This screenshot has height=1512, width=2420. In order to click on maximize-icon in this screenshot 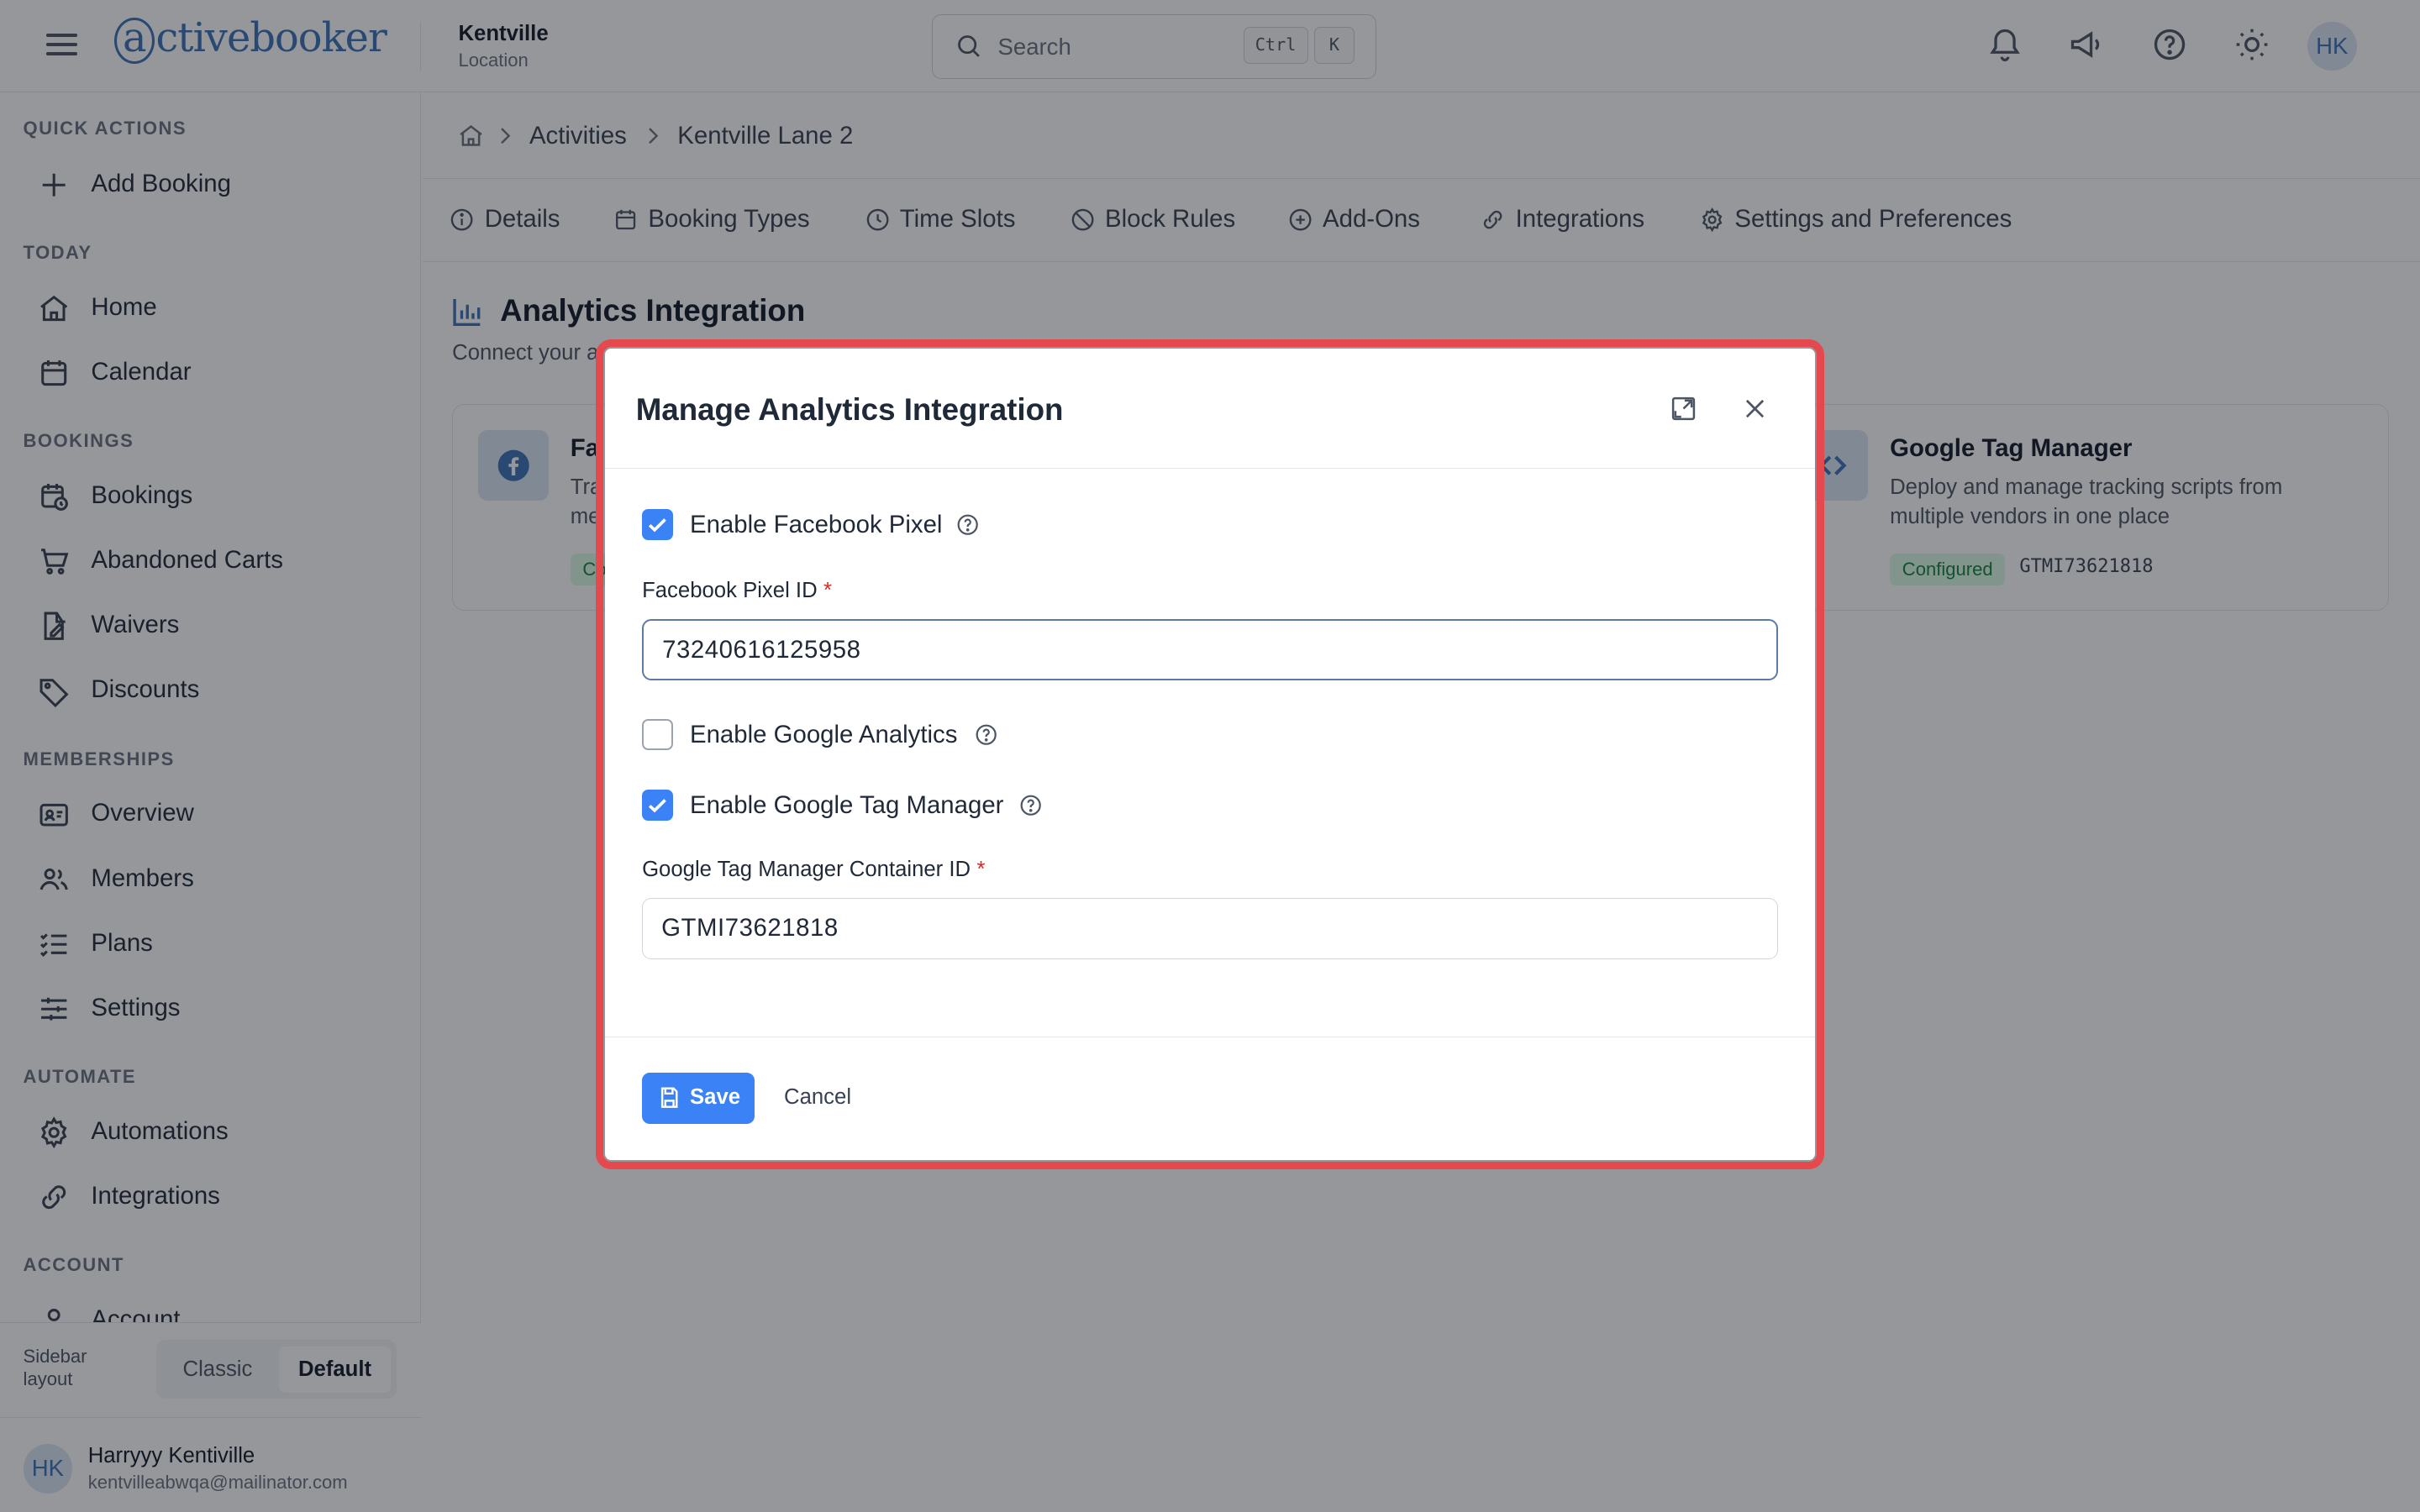, I will do `click(1683, 409)`.